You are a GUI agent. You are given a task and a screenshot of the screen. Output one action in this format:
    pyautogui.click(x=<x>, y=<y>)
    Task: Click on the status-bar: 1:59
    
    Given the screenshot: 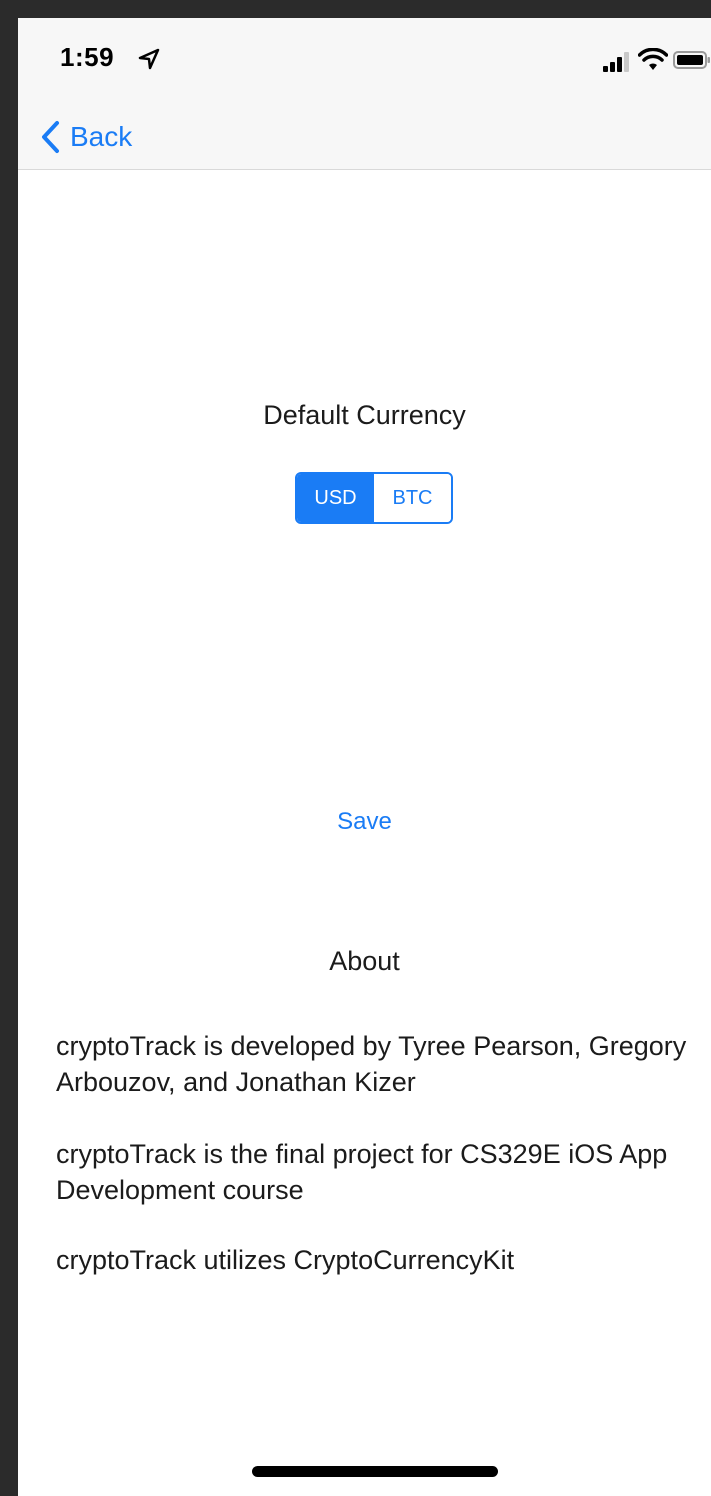 What is the action you would take?
    pyautogui.click(x=364, y=61)
    